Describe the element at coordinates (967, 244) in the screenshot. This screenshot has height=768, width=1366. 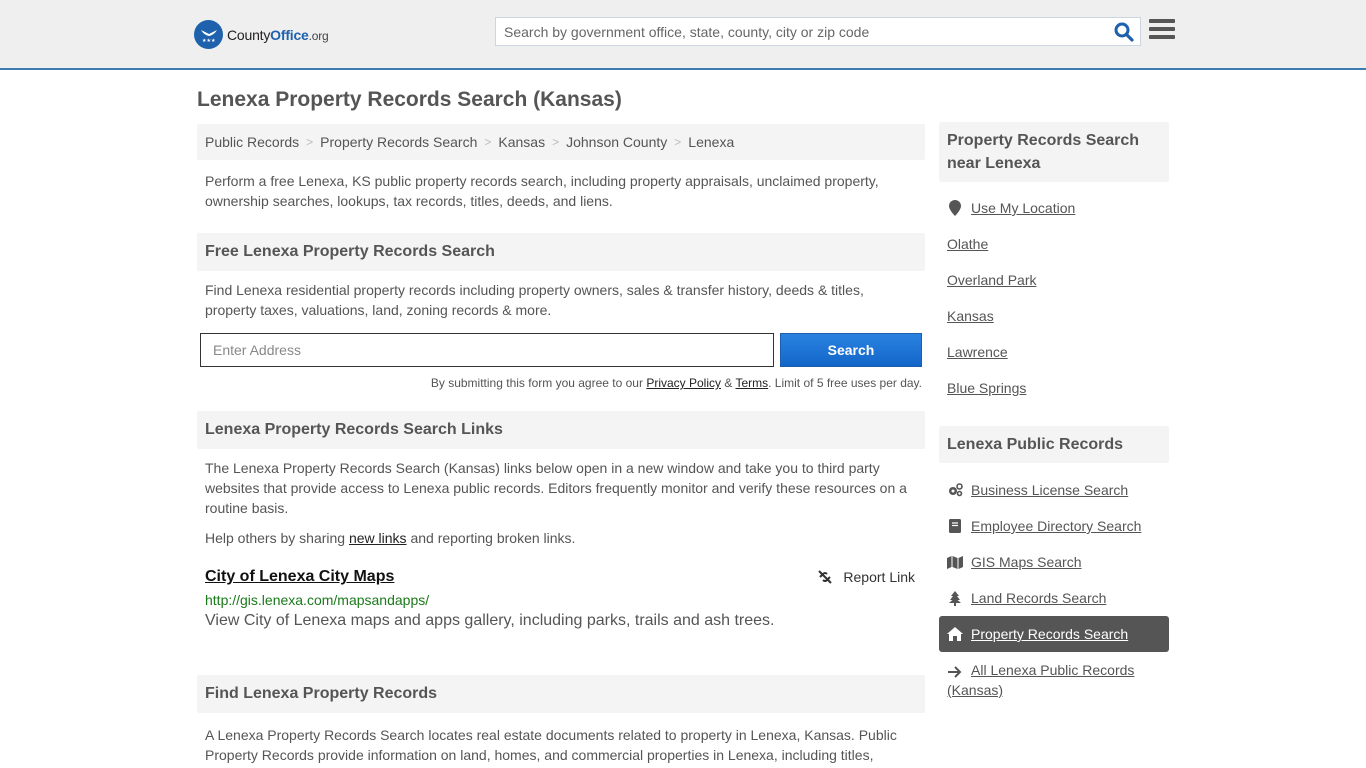
I see `nearby-link-olathe: Olathe` at that location.